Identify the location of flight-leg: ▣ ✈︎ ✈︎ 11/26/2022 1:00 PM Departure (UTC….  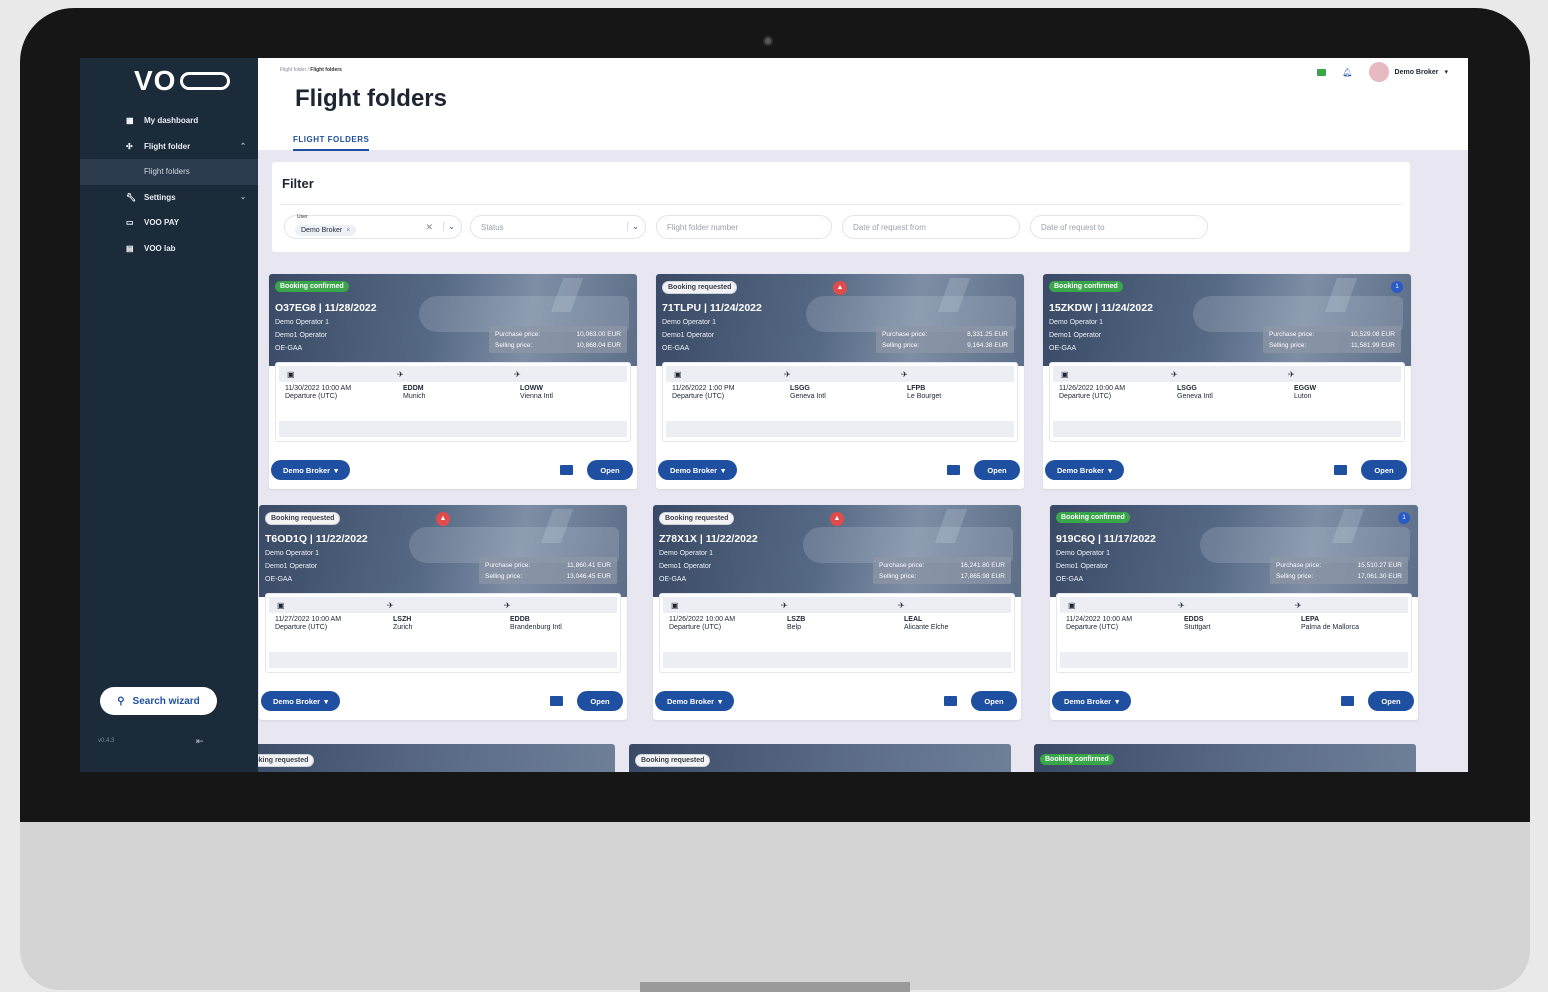
(840, 402).